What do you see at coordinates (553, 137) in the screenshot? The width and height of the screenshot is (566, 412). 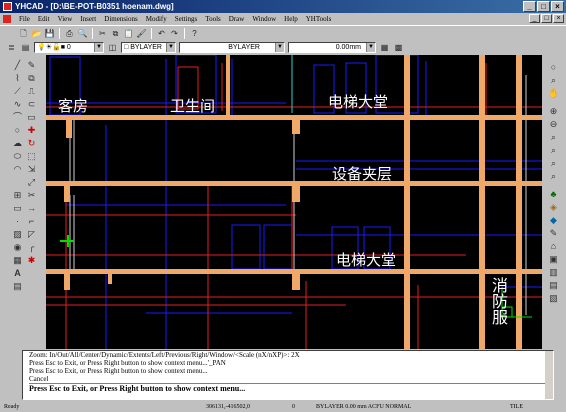 I see `zoom-all-icon: ⌕` at bounding box center [553, 137].